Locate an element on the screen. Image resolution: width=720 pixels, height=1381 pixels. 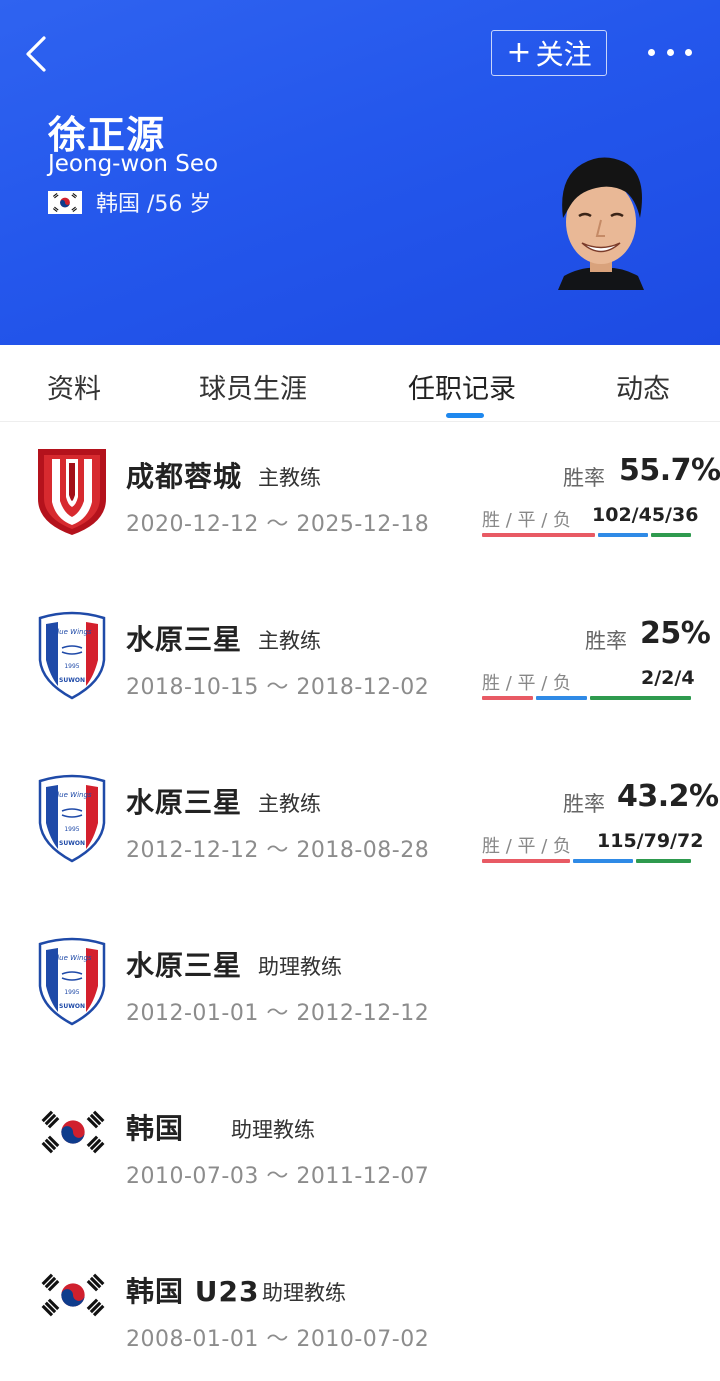
win-rate-value: 43.2% is located at coordinates (668, 796).